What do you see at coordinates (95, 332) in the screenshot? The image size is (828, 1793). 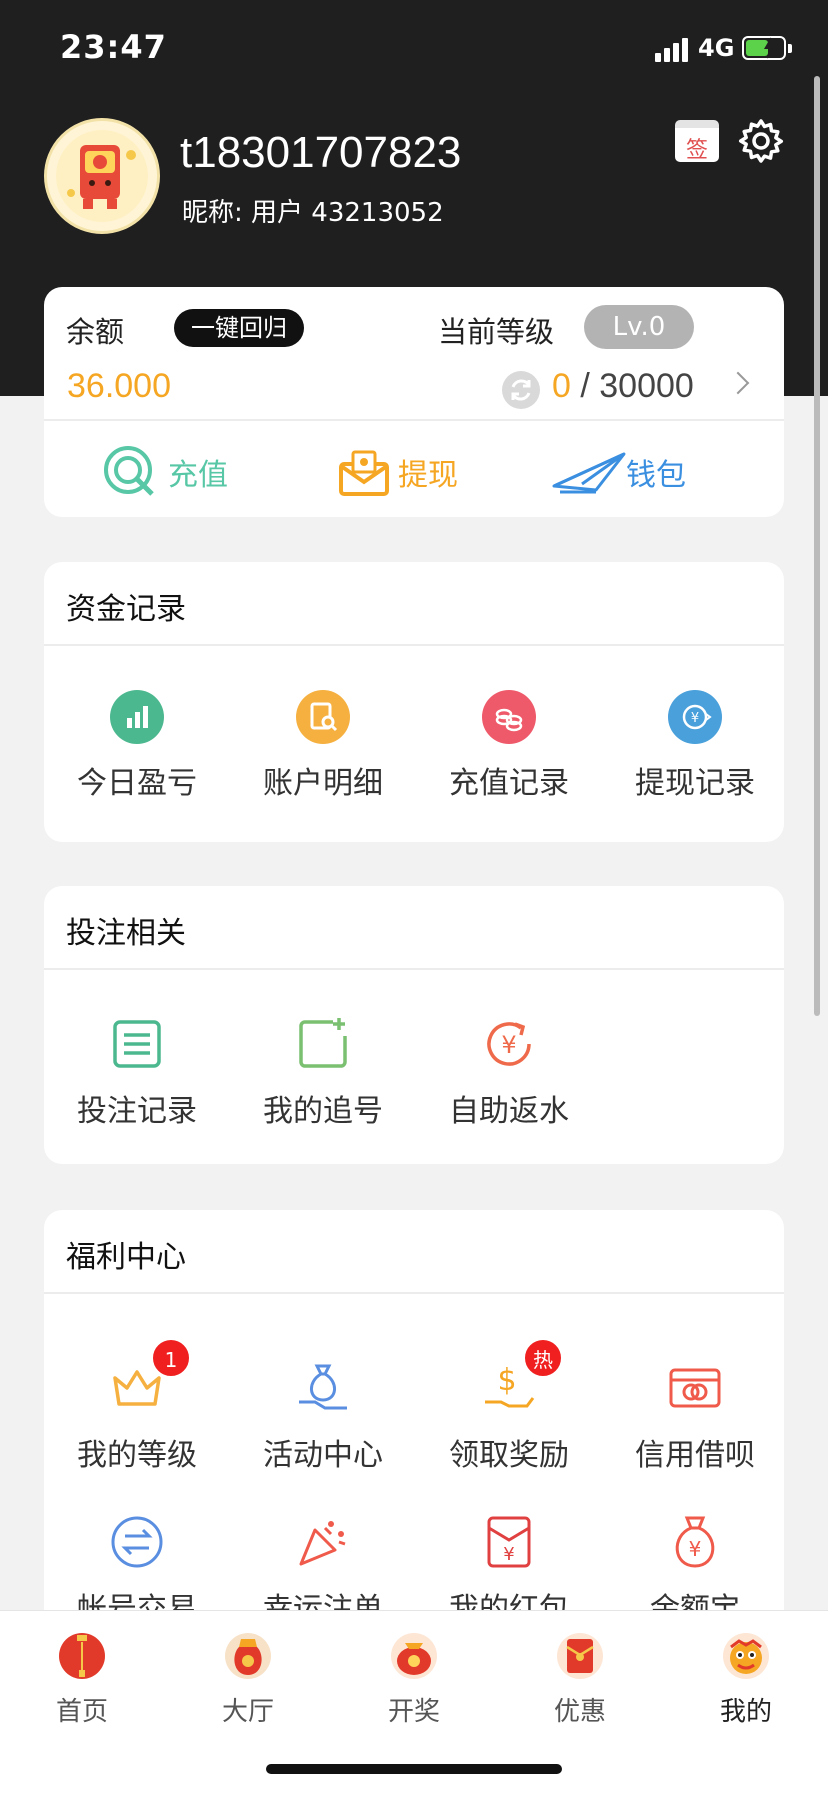 I see `balance-label: 余额` at bounding box center [95, 332].